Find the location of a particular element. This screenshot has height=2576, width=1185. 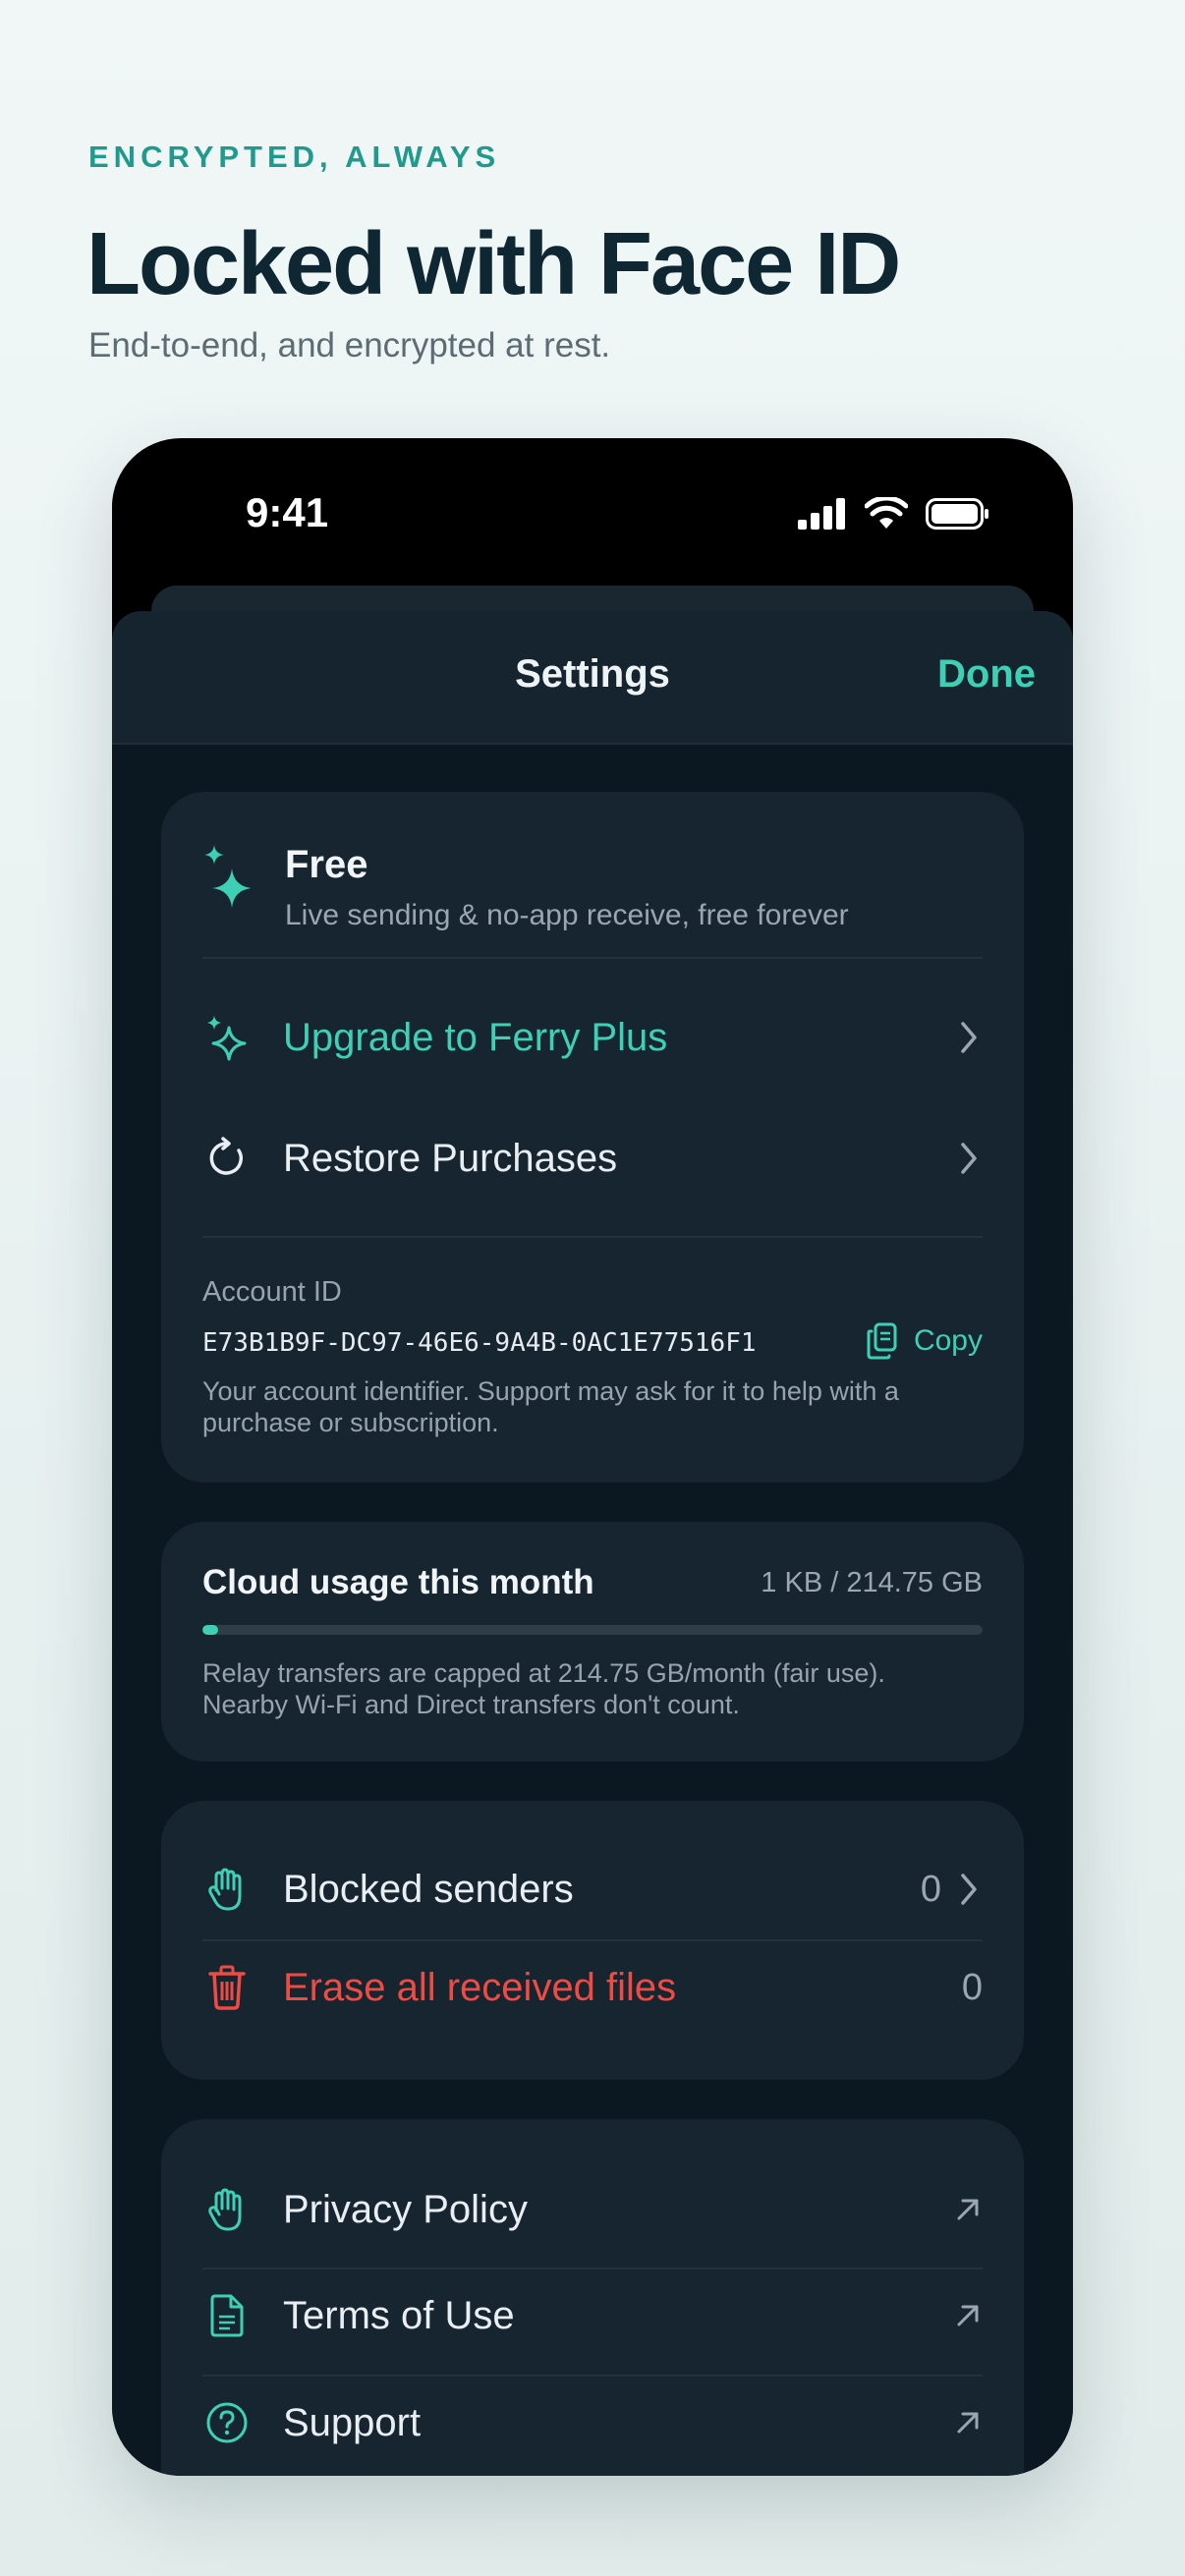

account-id-value: E73B1B9F-DC97-46E6-9A4B-0AC1E77516F1 is located at coordinates (480, 1343).